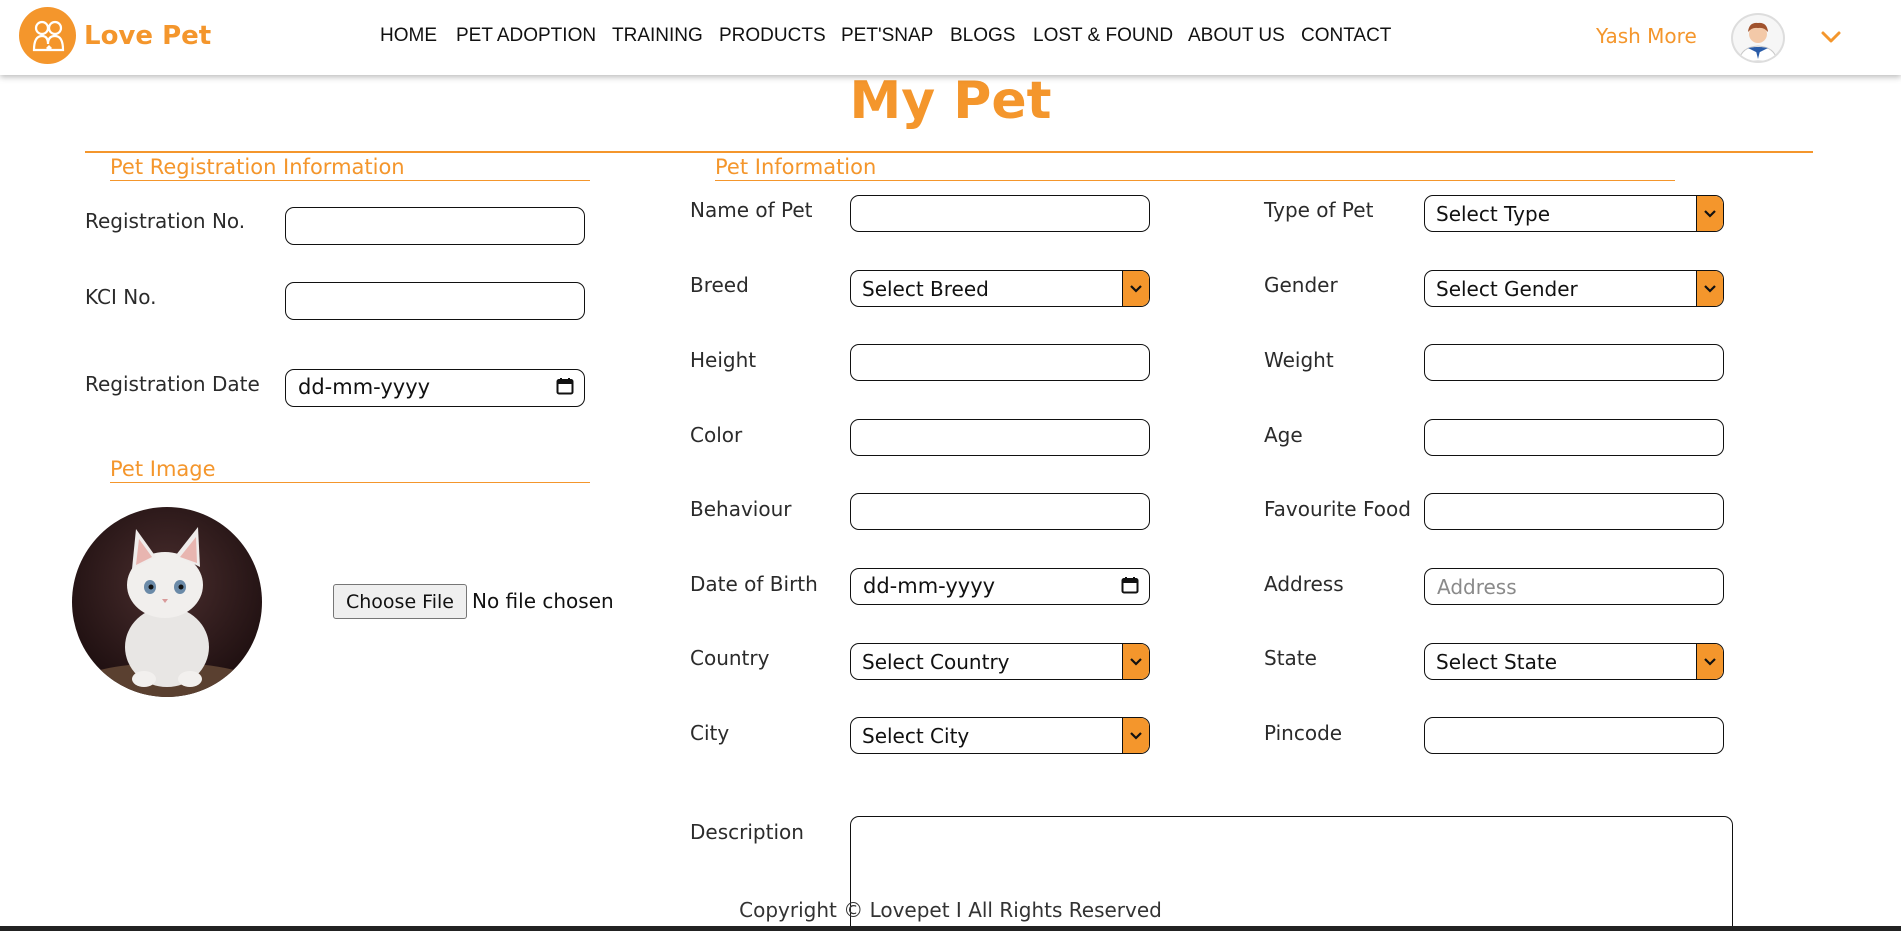  Describe the element at coordinates (1000, 213) in the screenshot. I see `pet-name-input` at that location.